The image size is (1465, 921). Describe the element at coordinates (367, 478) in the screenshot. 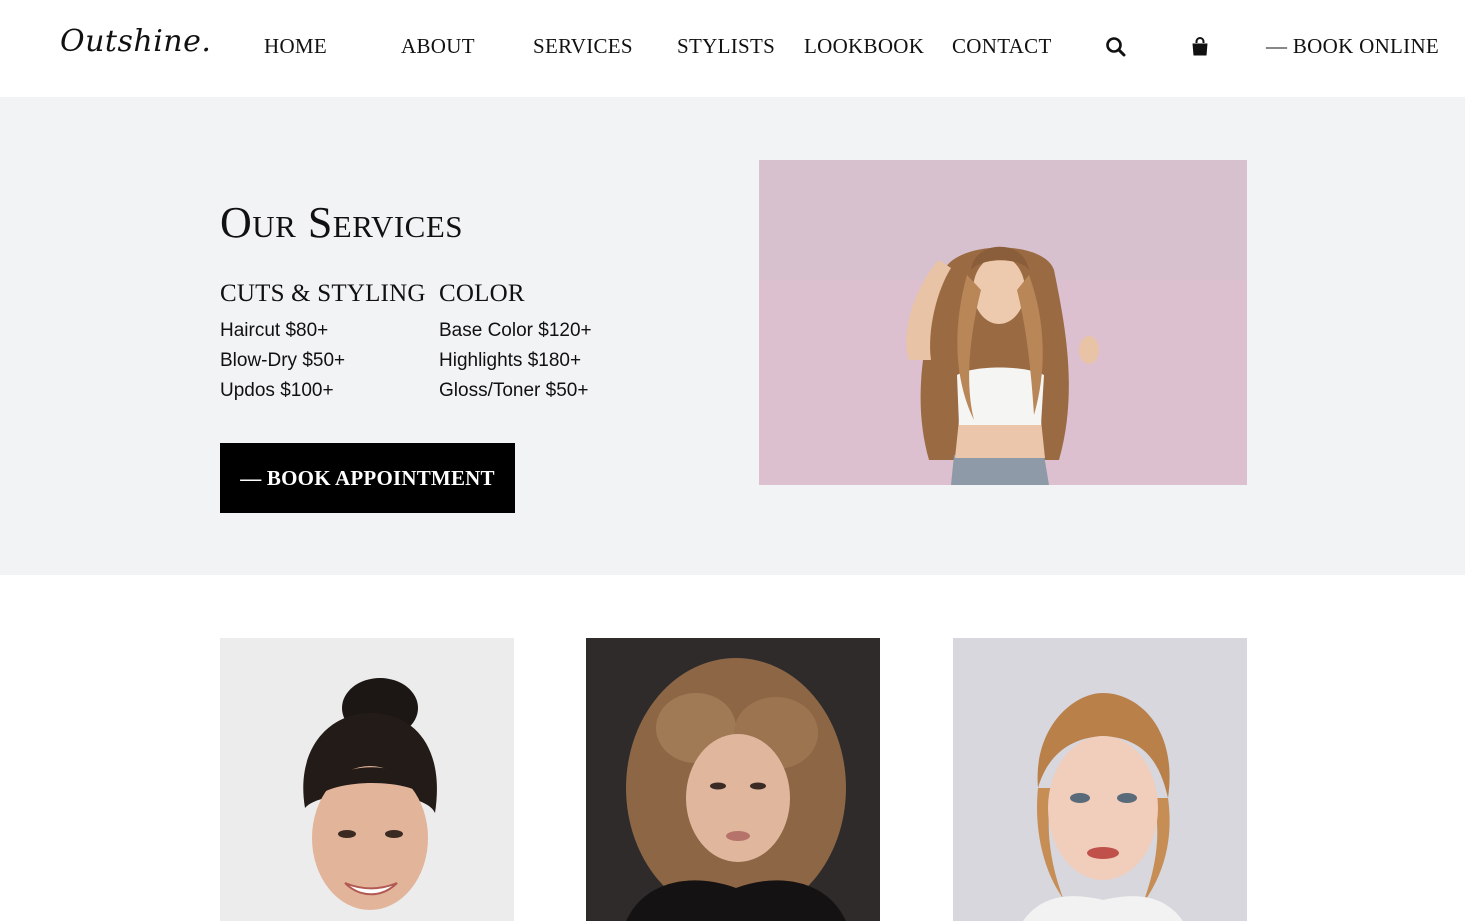

I see `book-appointment-button: — BOOK APPOINTMENT` at that location.